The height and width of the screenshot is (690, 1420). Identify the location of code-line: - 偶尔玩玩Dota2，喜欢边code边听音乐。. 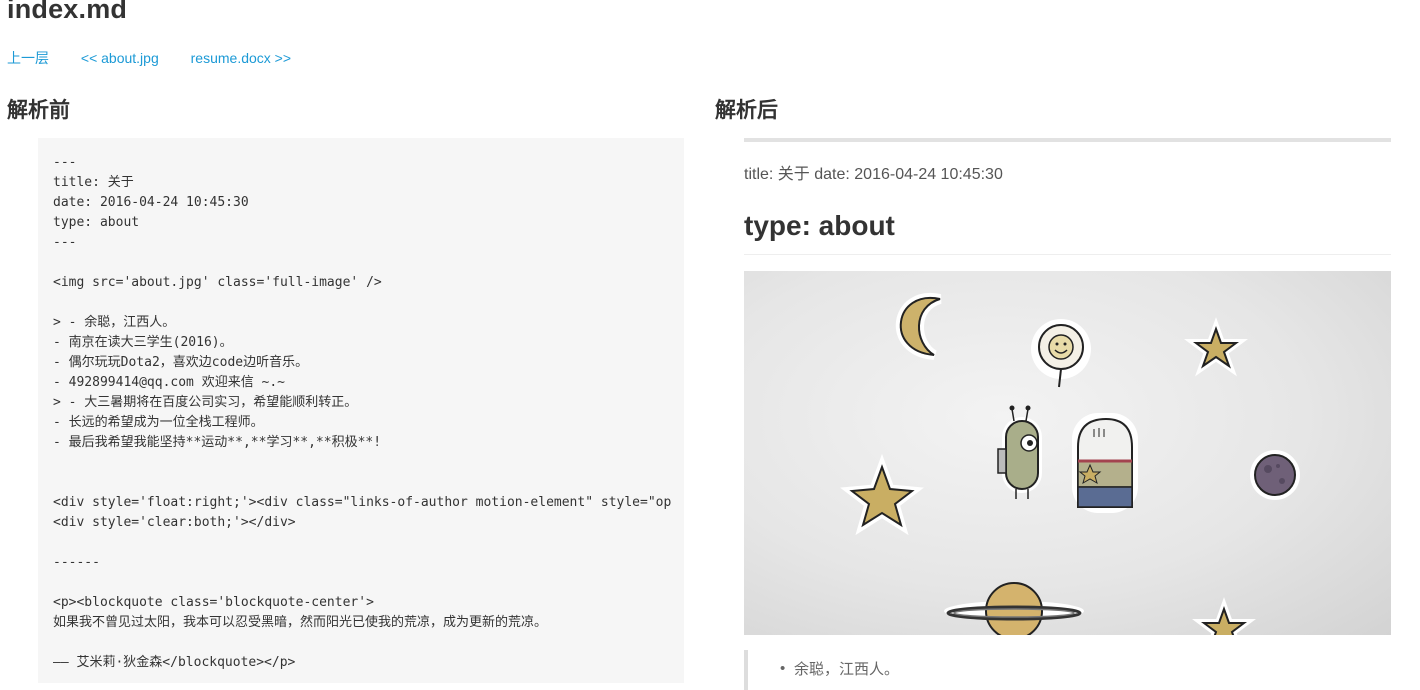
(181, 362).